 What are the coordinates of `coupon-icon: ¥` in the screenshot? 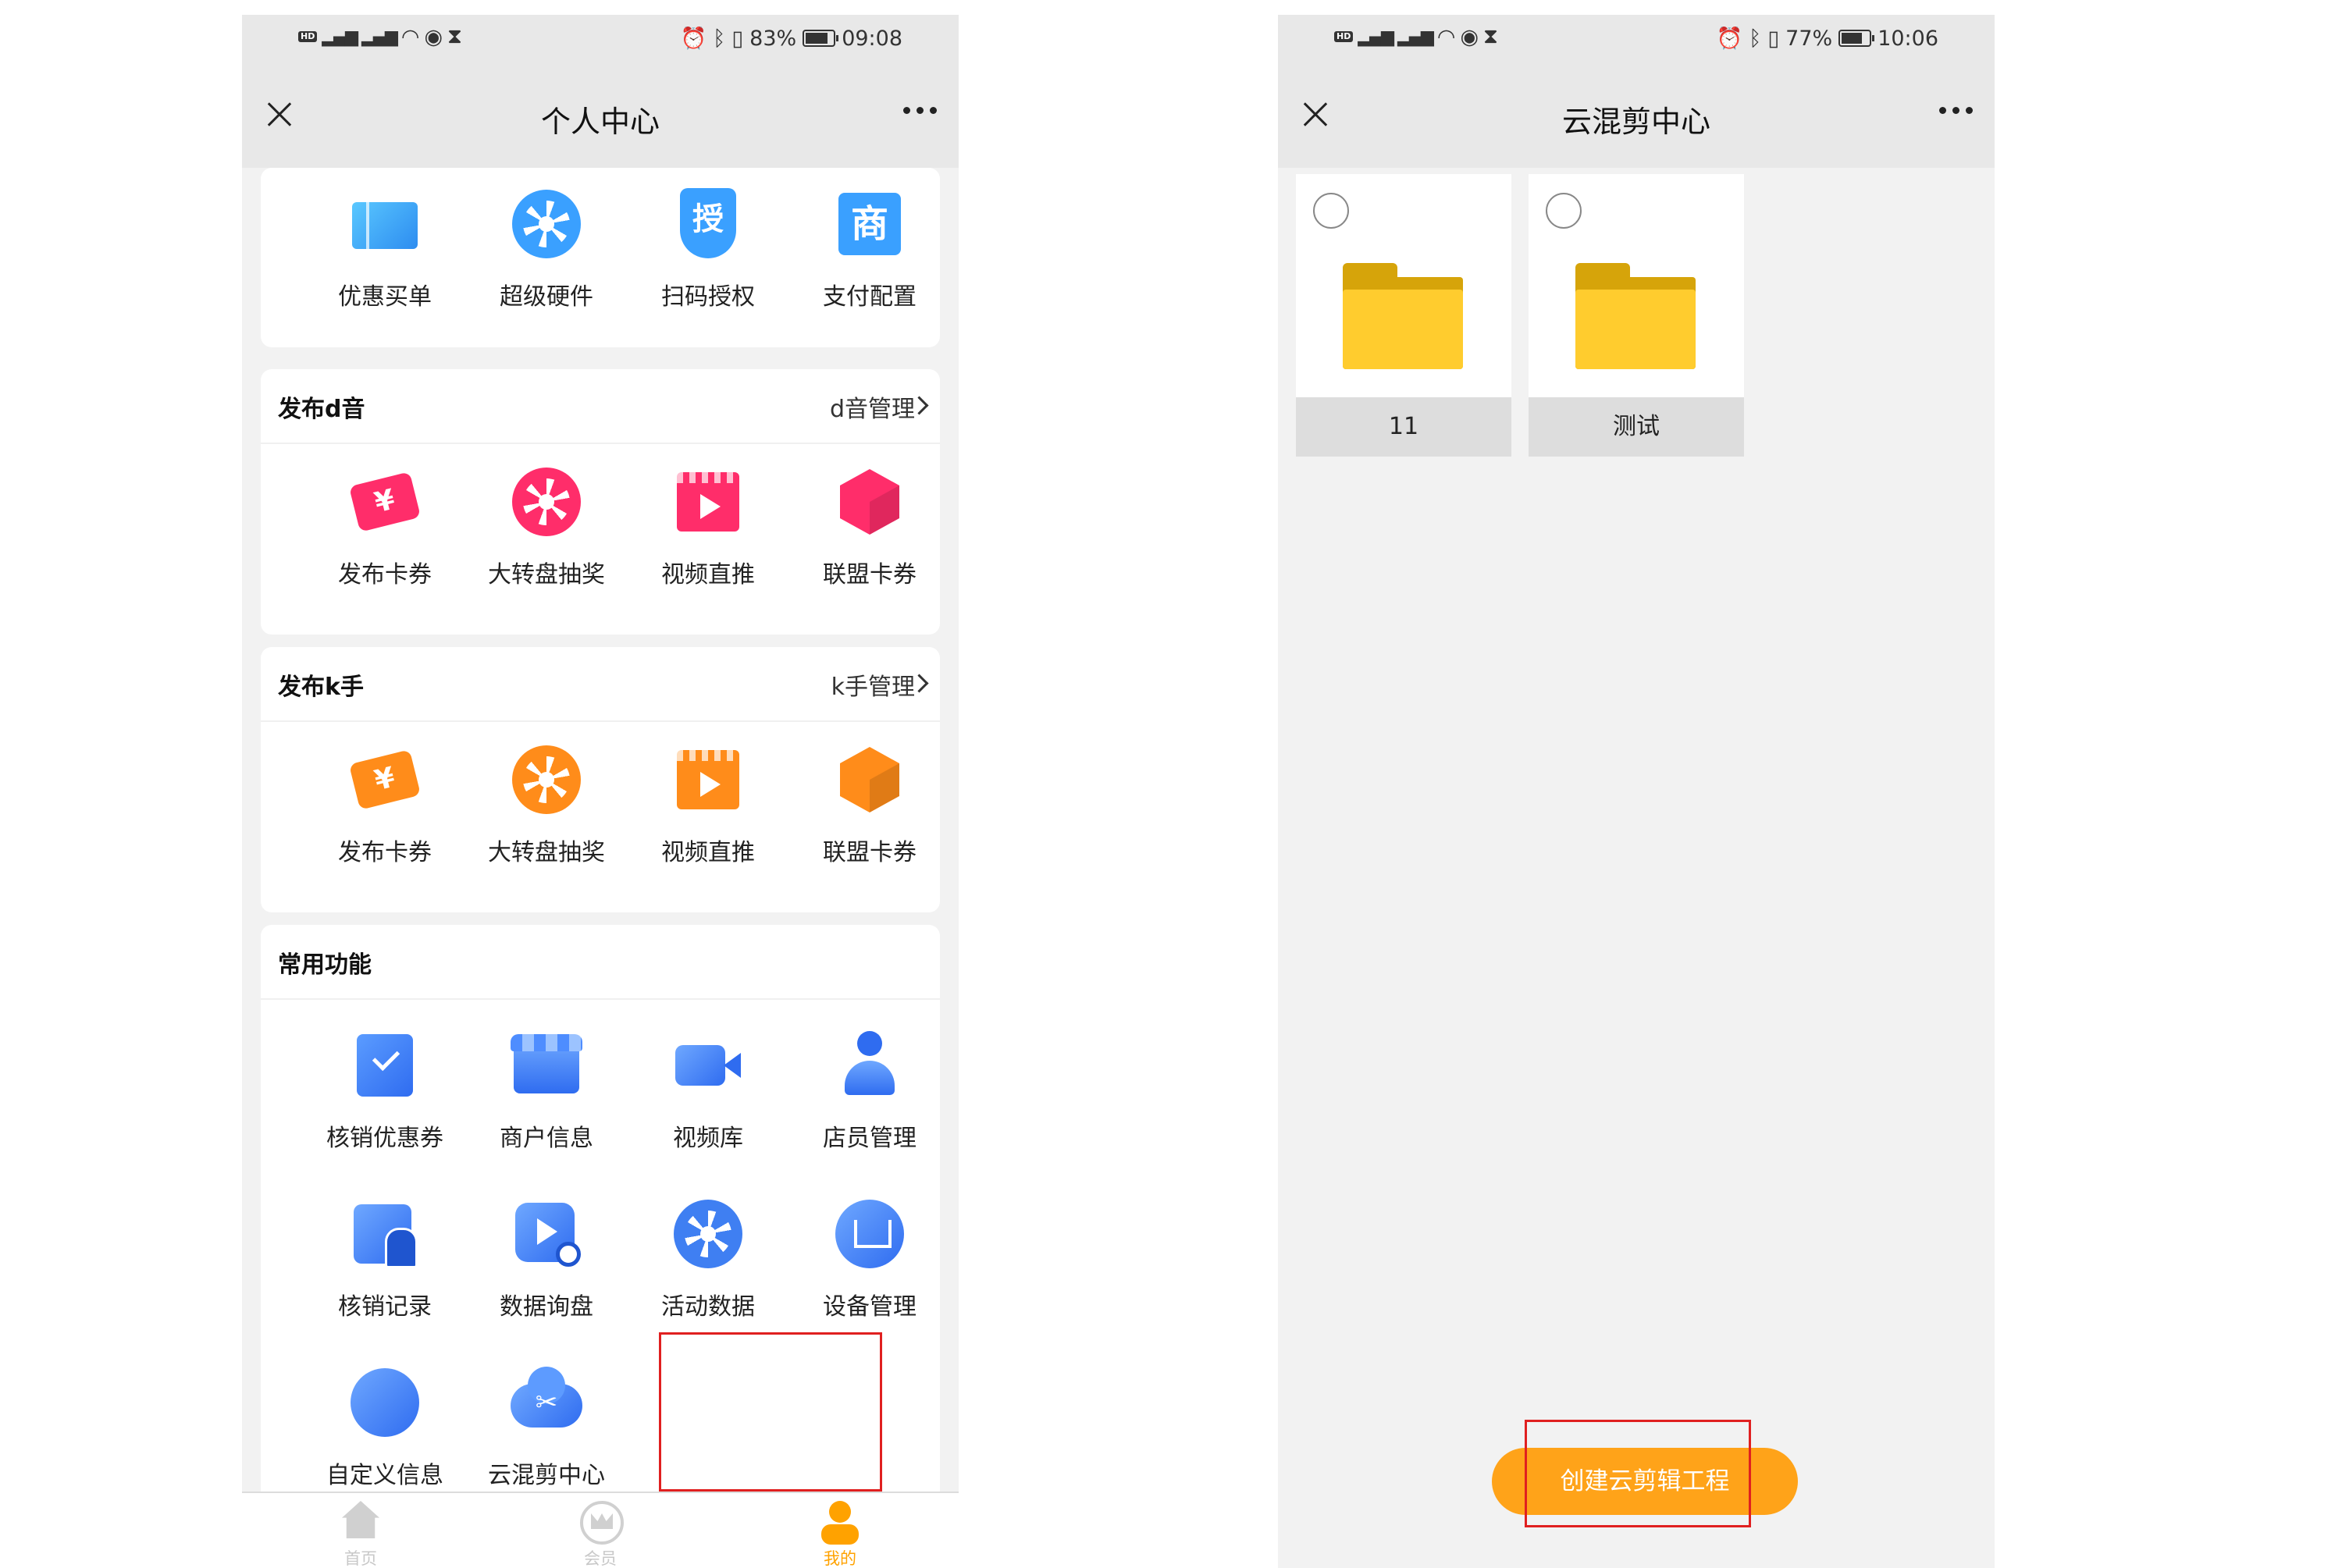 It's located at (385, 779).